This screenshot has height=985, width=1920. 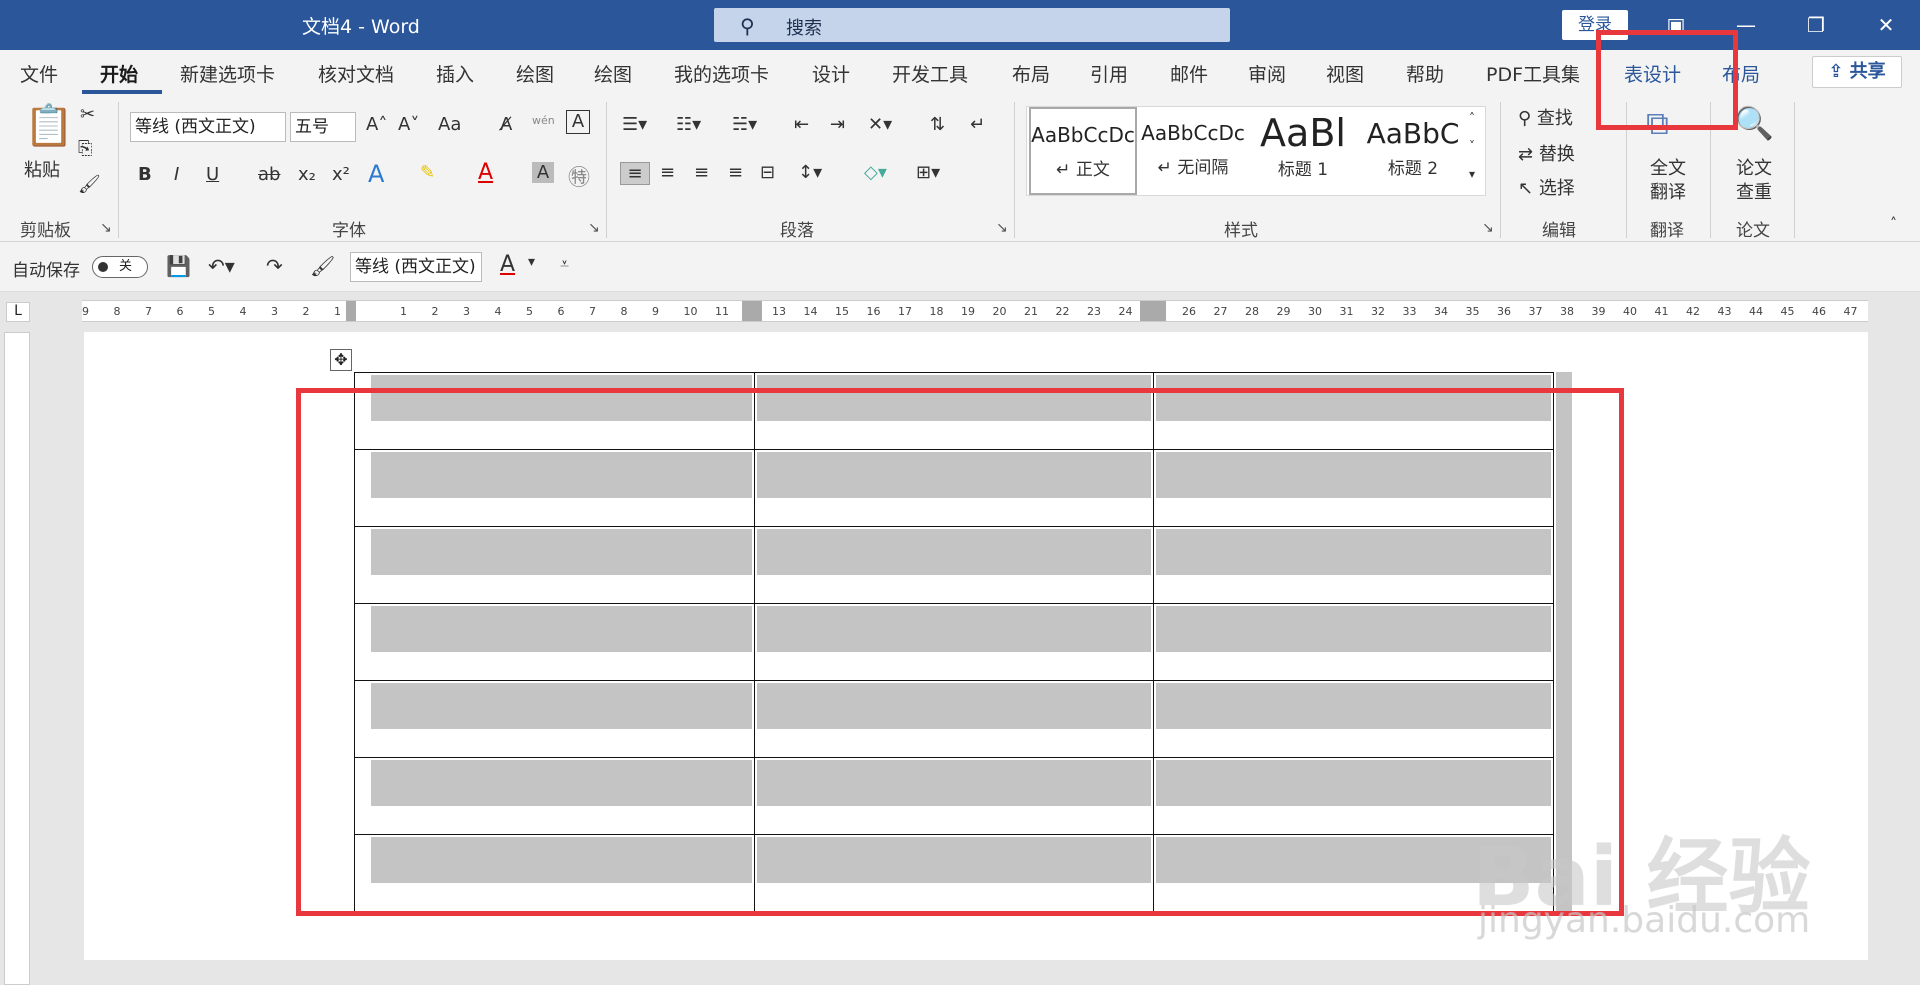 I want to click on tab-developer: 开发工具, so click(x=930, y=73).